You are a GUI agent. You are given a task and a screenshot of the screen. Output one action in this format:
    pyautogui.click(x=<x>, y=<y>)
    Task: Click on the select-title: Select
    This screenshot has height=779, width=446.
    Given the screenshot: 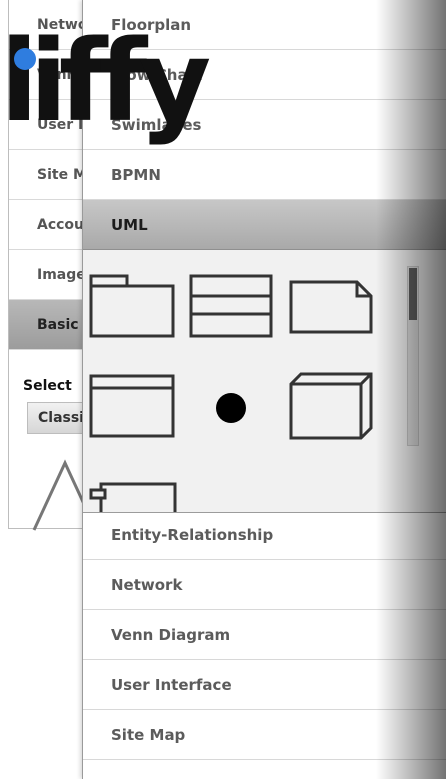 What is the action you would take?
    pyautogui.click(x=47, y=386)
    